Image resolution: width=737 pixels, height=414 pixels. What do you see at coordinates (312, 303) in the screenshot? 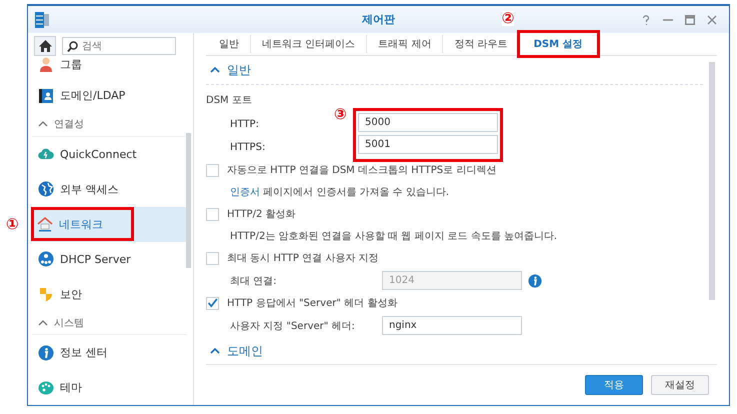
I see `checkbox-label: HTTP 응답에서 "Server" 헤더 활성화` at bounding box center [312, 303].